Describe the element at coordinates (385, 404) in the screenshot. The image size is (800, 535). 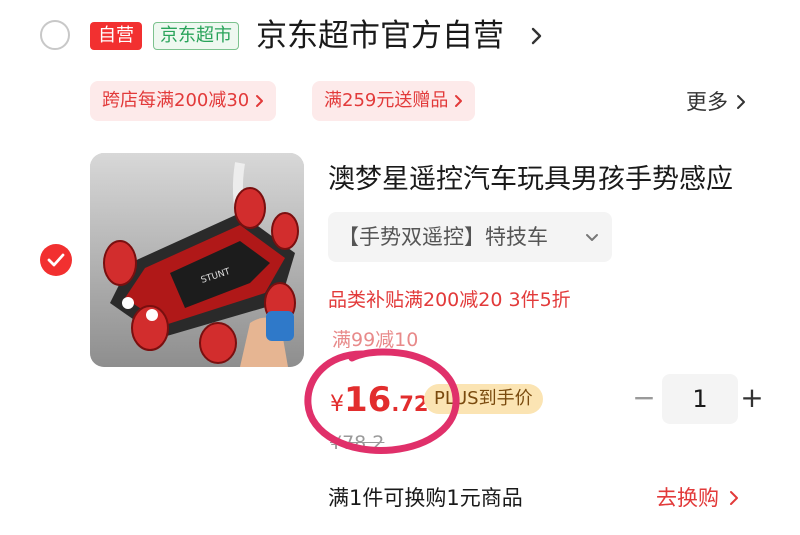
I see `annotation-circle` at that location.